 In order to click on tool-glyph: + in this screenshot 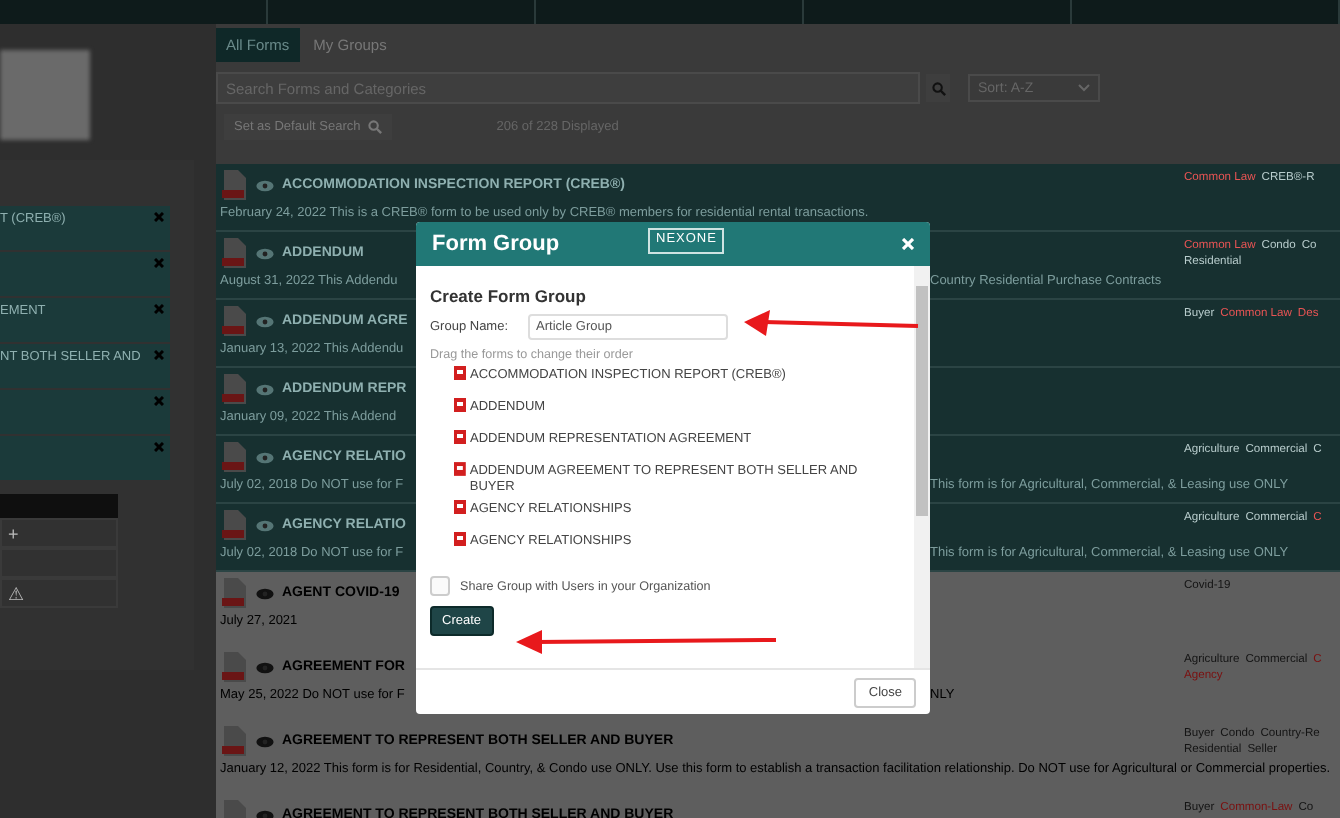, I will do `click(13, 533)`.